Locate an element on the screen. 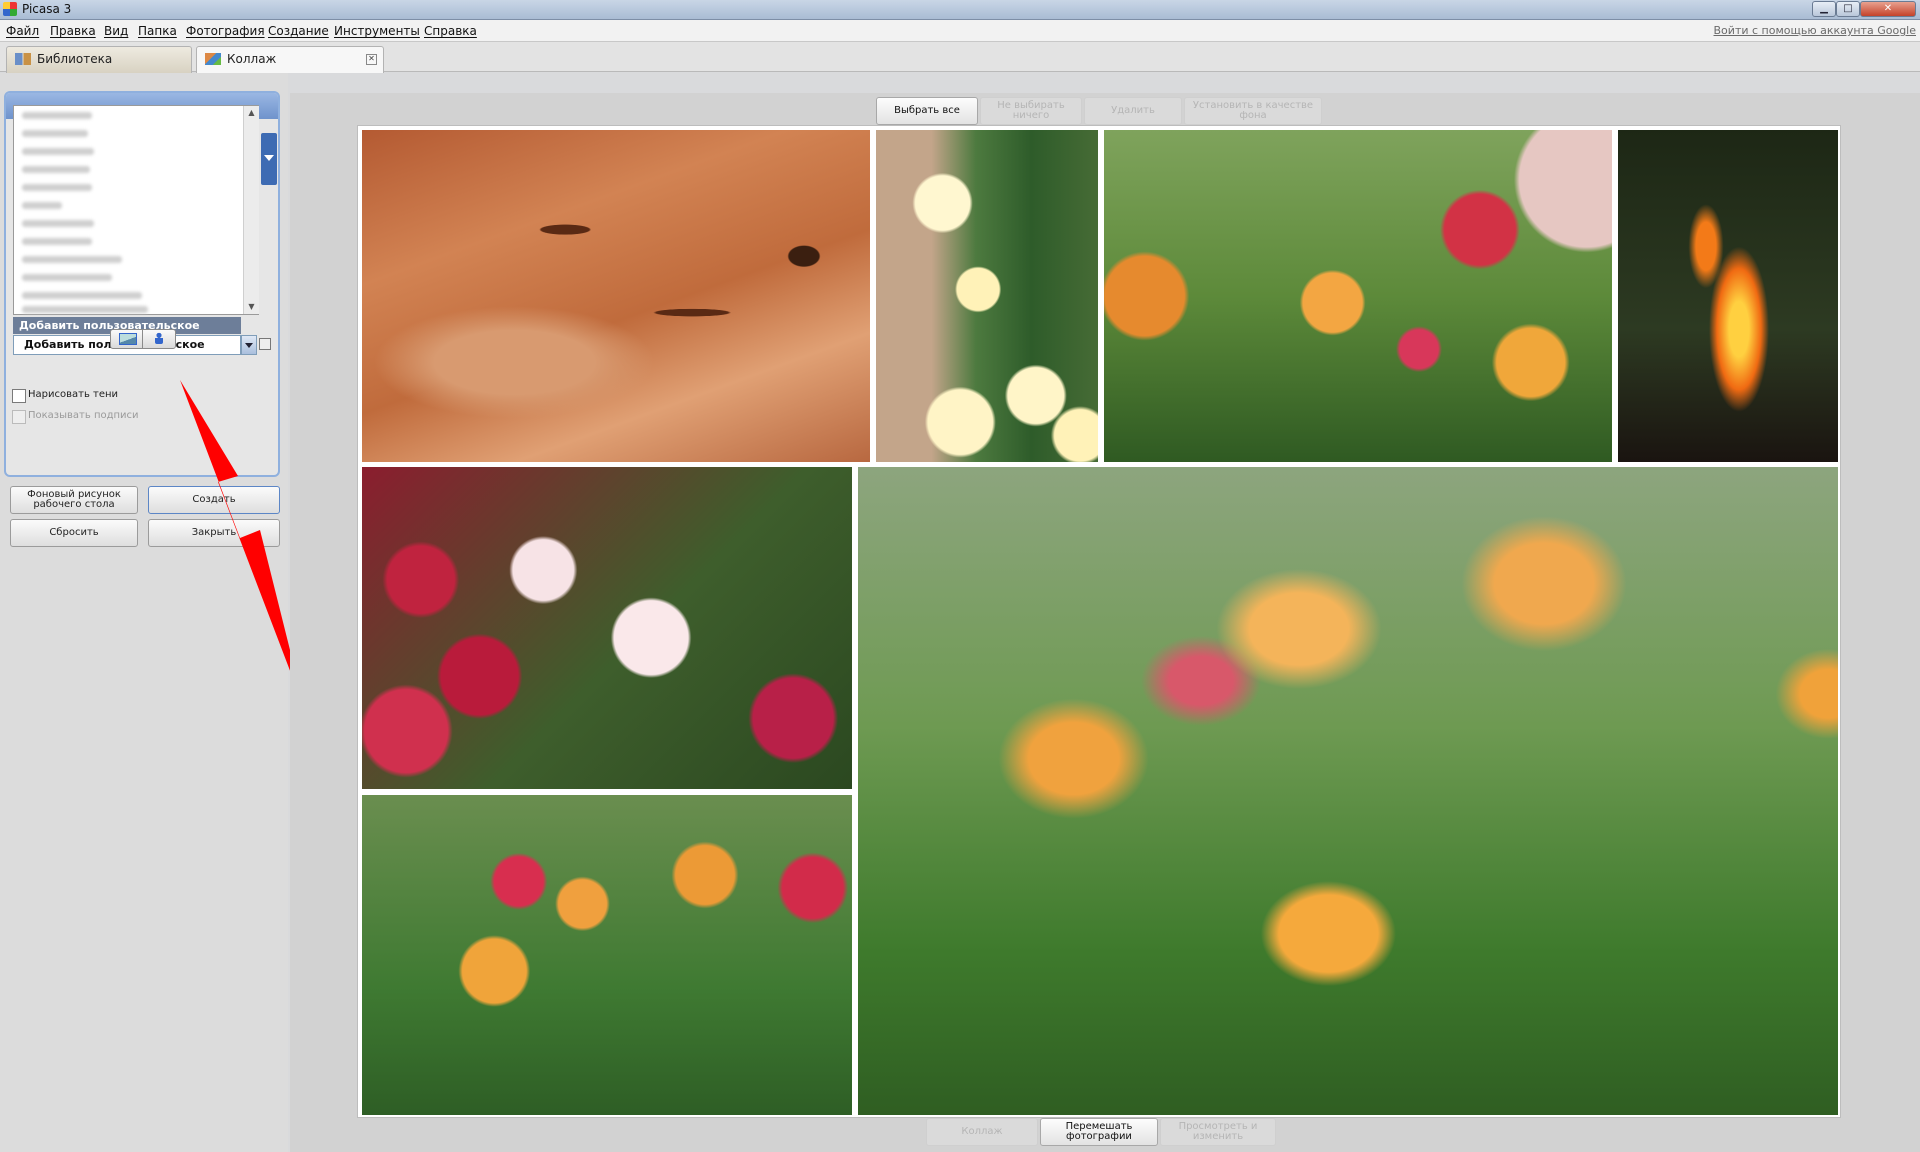  collage-photo-bark is located at coordinates (616, 296).